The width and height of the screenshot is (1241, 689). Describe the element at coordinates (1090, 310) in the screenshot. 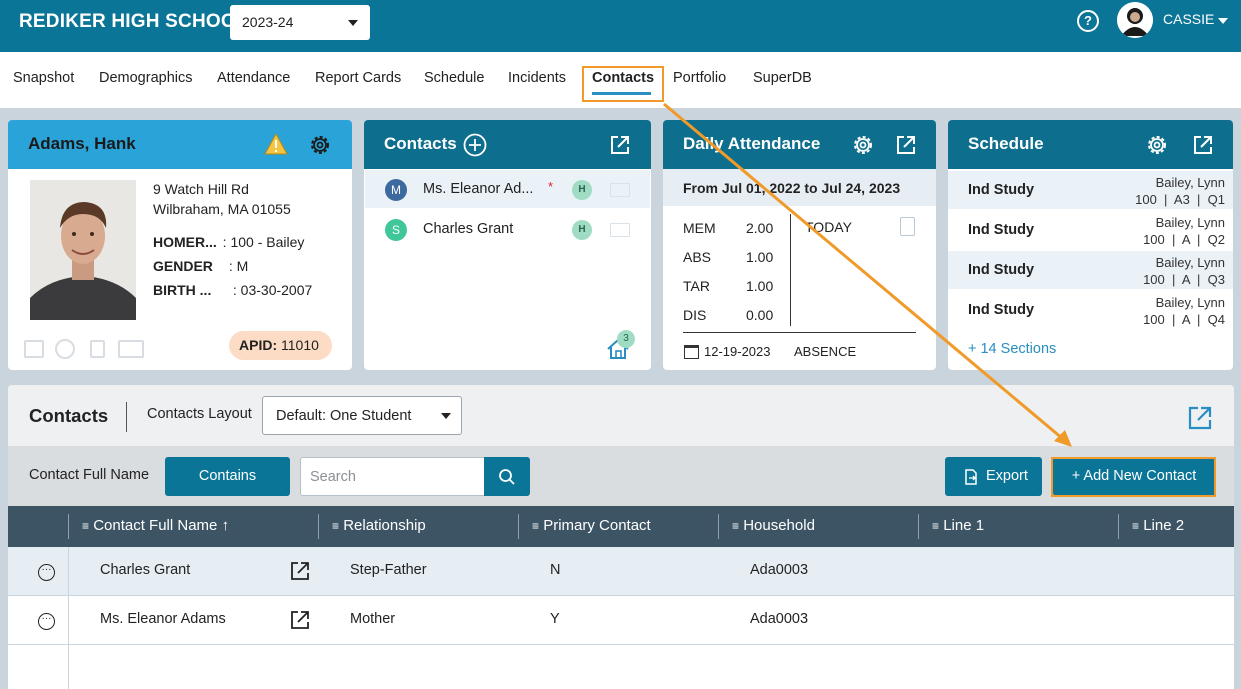

I see `schedule-row: Ind Study Bailey, Lynn 100 | A | Q4` at that location.